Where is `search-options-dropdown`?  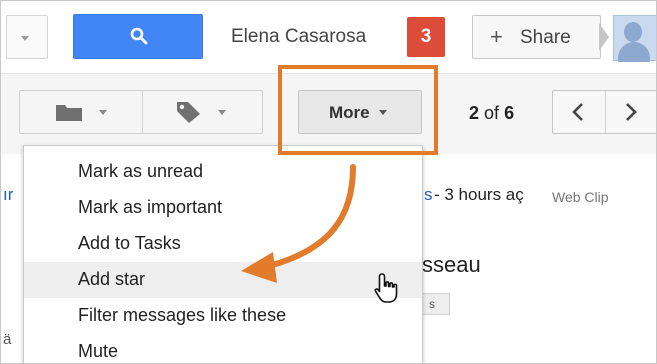
search-options-dropdown is located at coordinates (27, 37).